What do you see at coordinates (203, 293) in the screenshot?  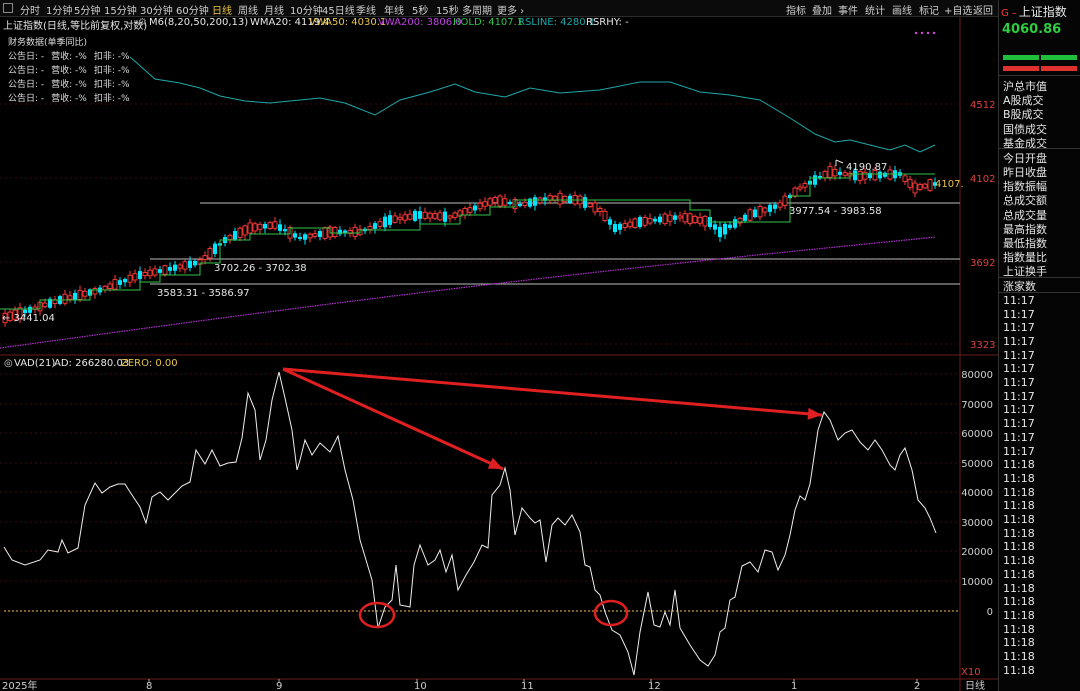 I see `range-annotation: 3583.31 - 3586.97` at bounding box center [203, 293].